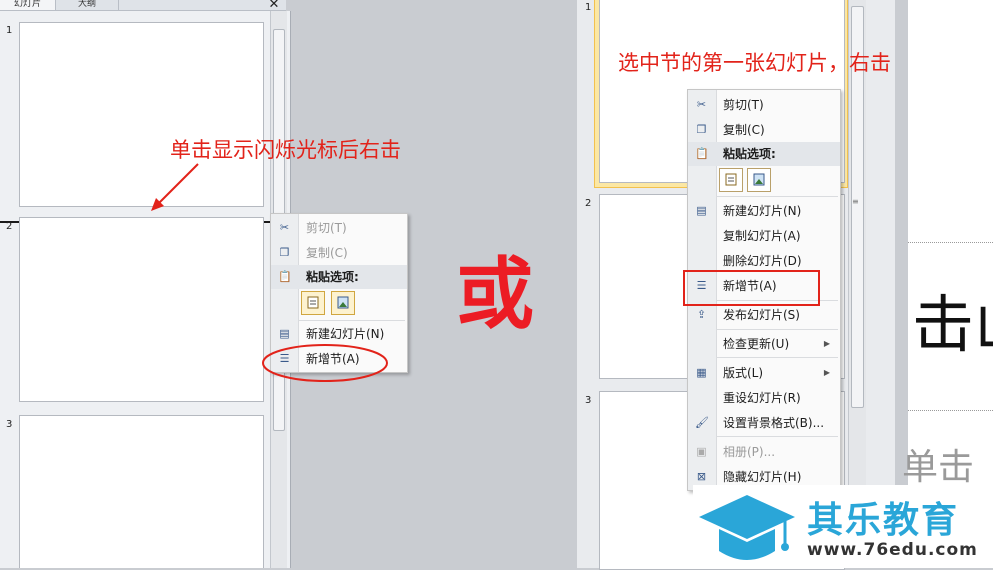 The height and width of the screenshot is (570, 993). I want to click on menu-label: 检查更新(U), so click(756, 344).